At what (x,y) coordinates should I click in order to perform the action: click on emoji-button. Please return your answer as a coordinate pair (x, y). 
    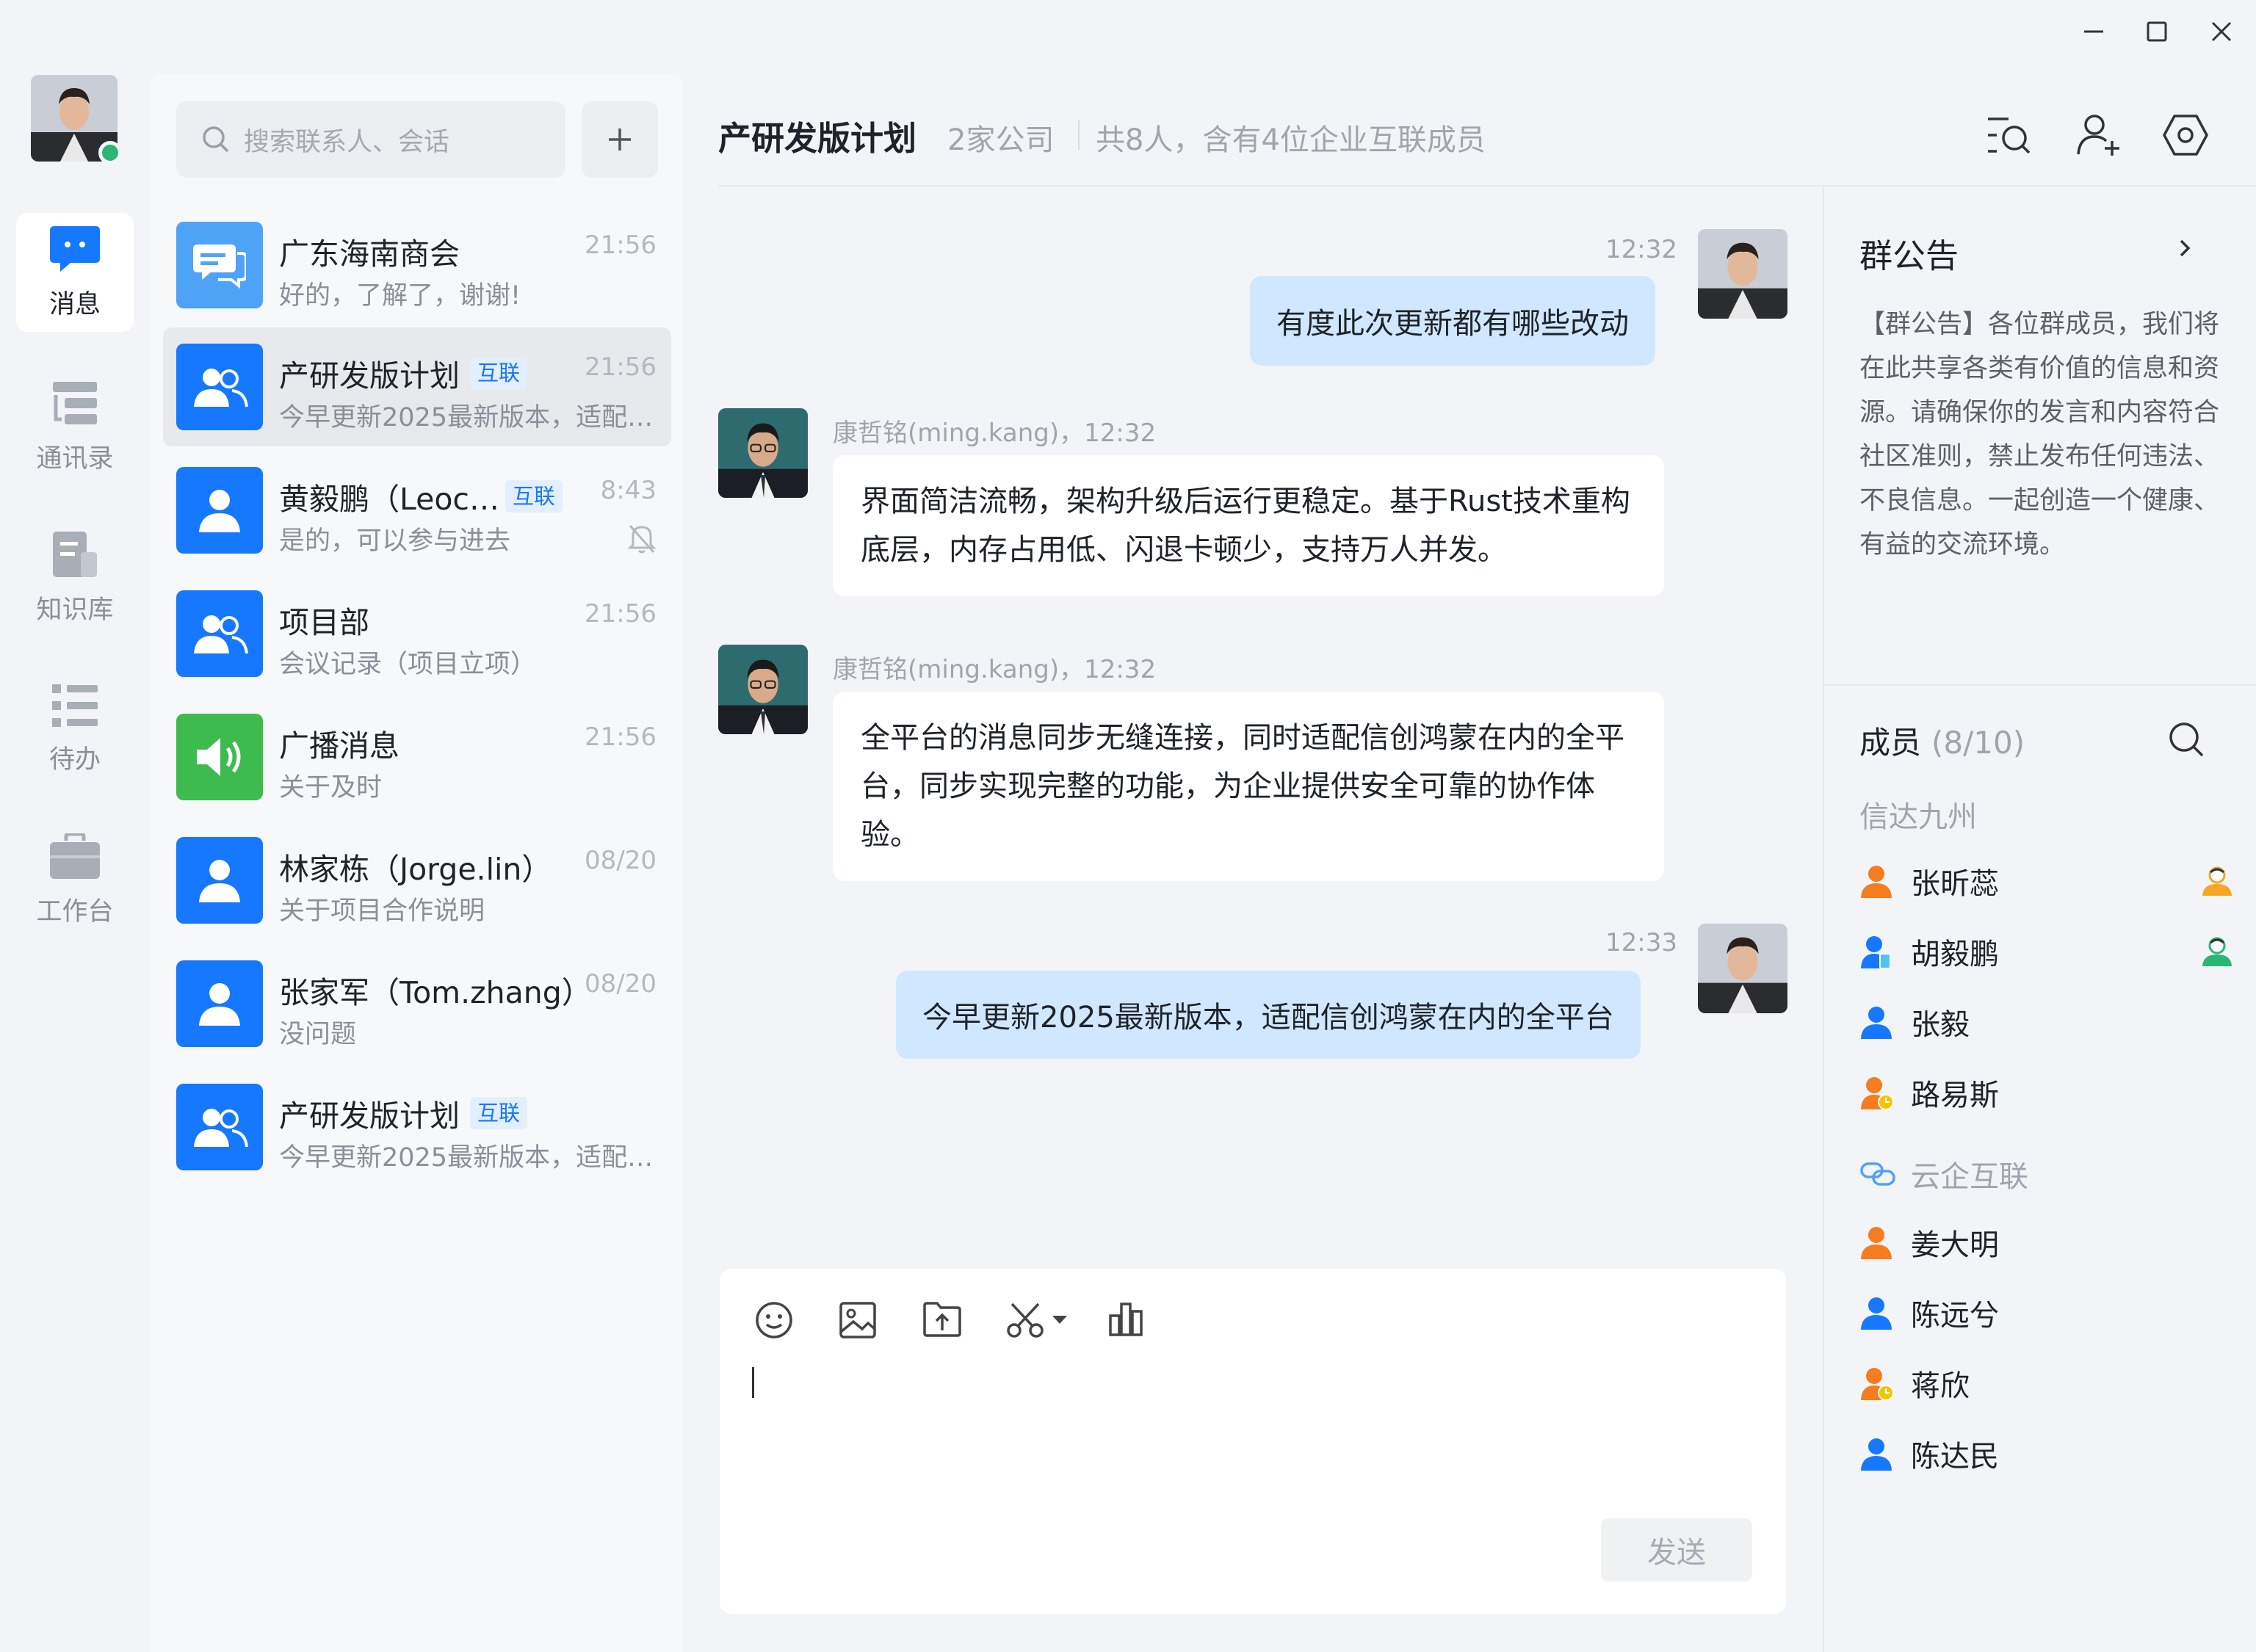
    Looking at the image, I should click on (774, 1320).